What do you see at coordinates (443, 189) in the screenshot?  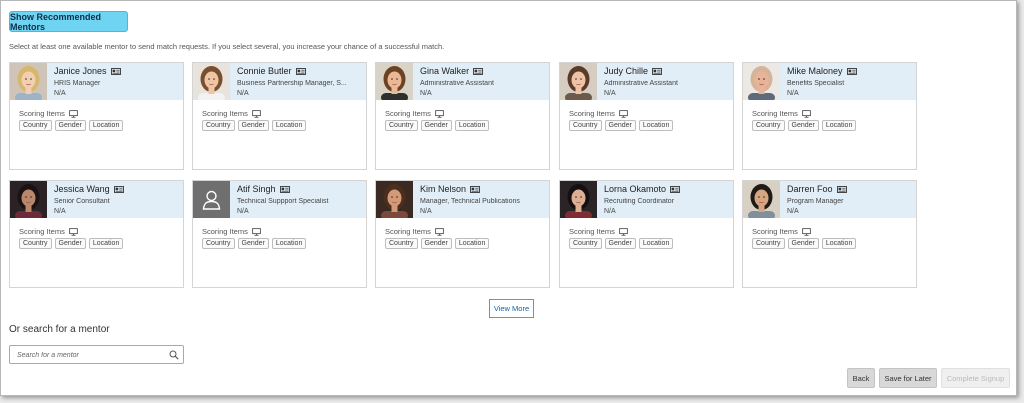 I see `mentor-name: Kim Nelson` at bounding box center [443, 189].